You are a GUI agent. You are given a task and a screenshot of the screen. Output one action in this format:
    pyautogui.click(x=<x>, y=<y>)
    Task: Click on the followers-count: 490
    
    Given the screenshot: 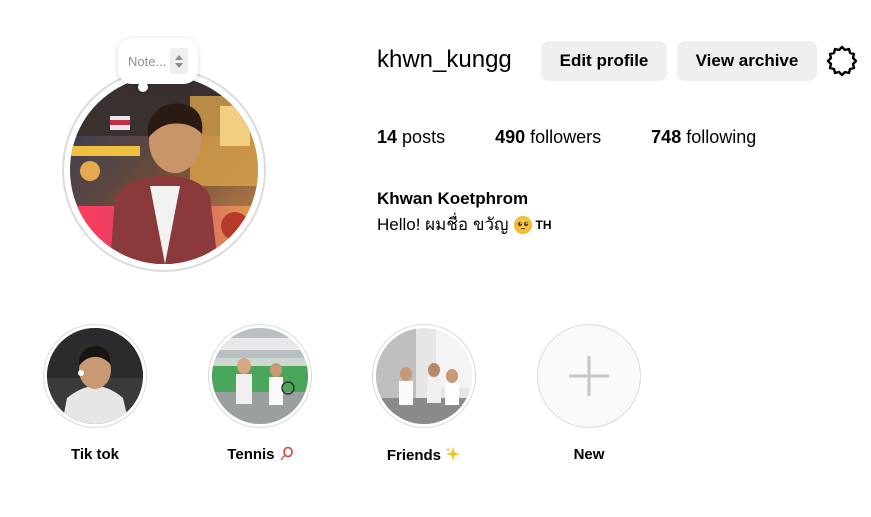 What is the action you would take?
    pyautogui.click(x=510, y=137)
    